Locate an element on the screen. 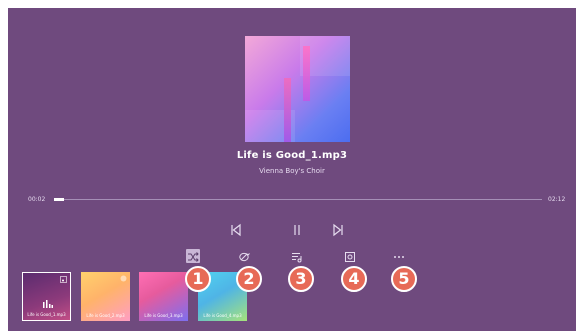  repeat-button is located at coordinates (244, 256).